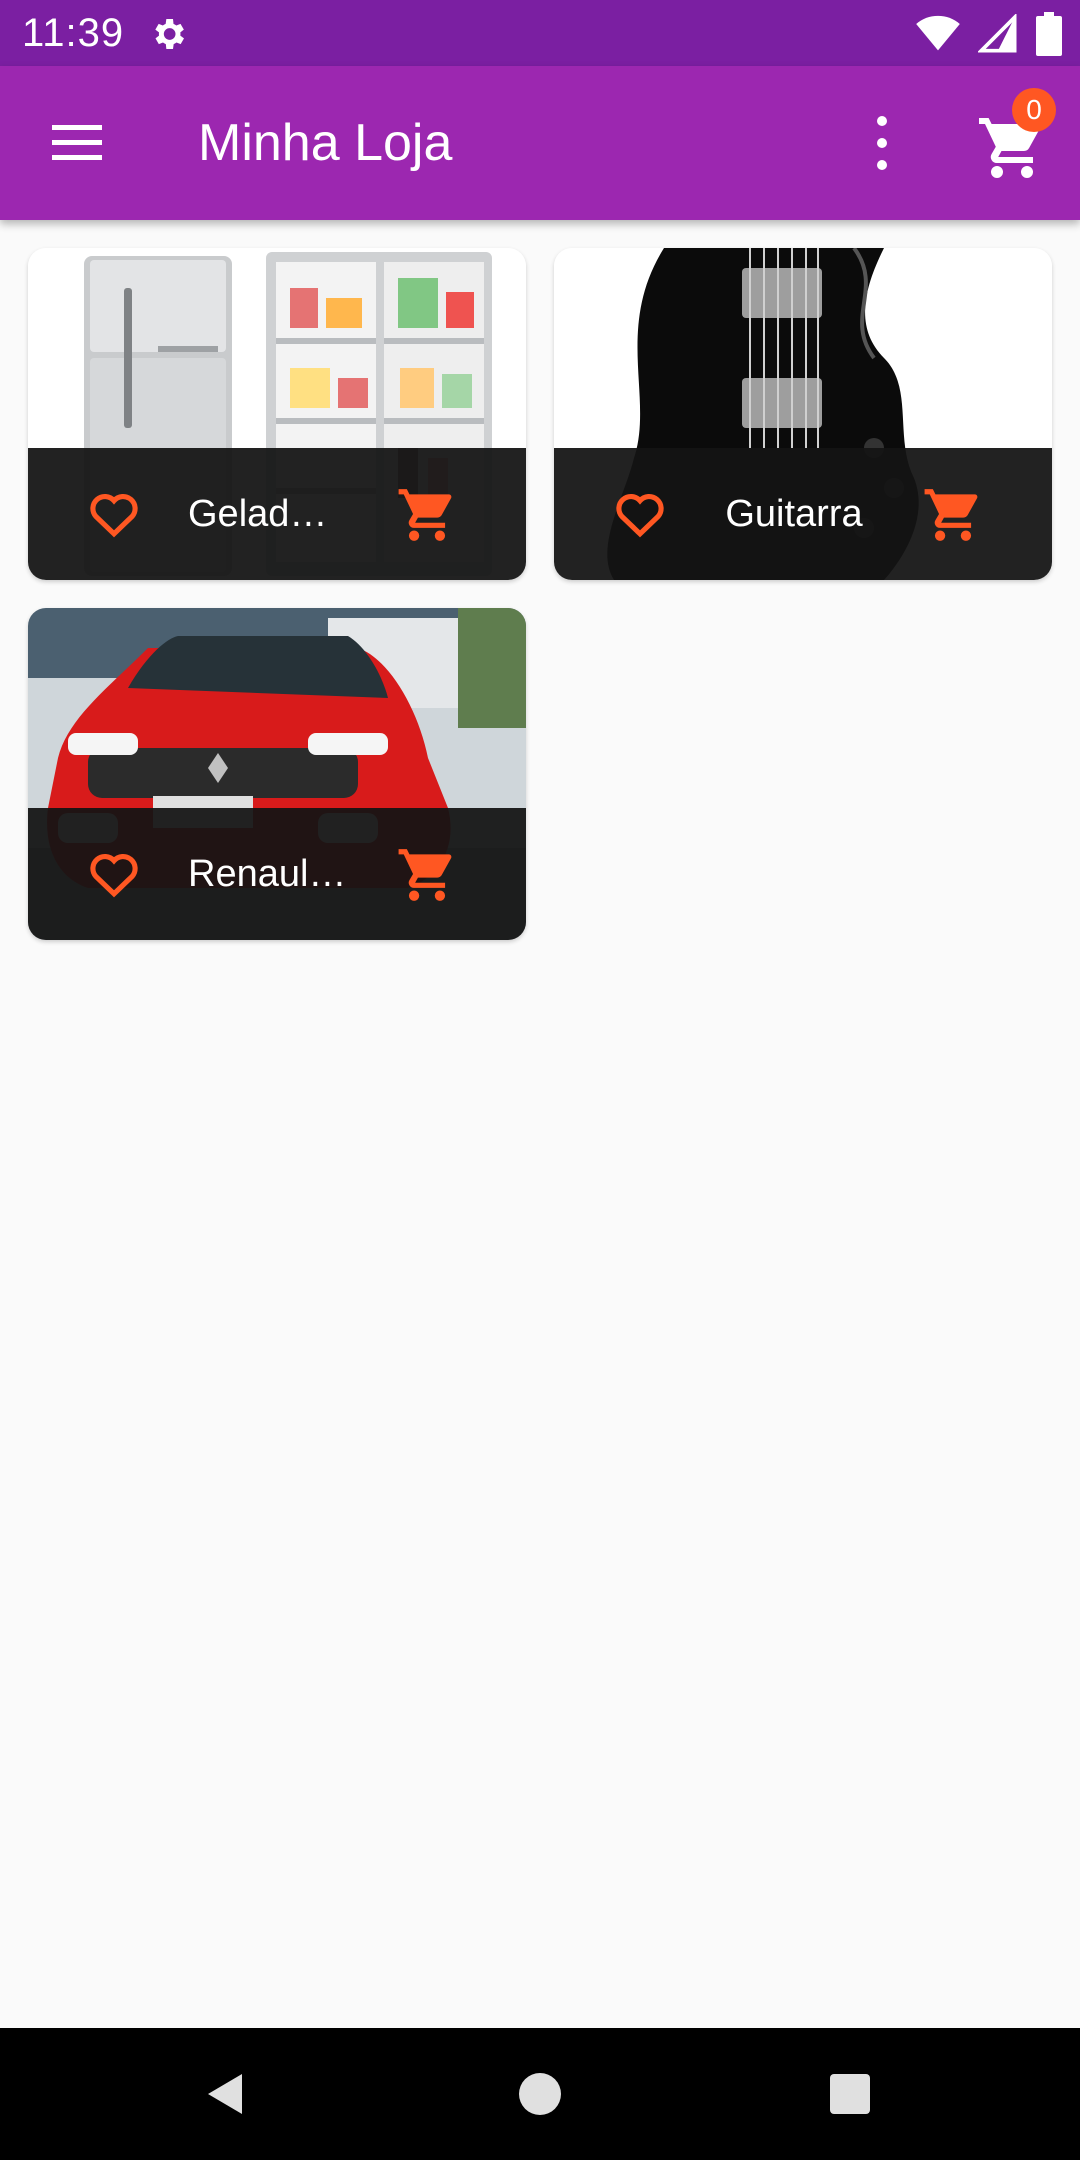 The image size is (1080, 2160). Describe the element at coordinates (325, 143) in the screenshot. I see `app-title: Minha Loja` at that location.